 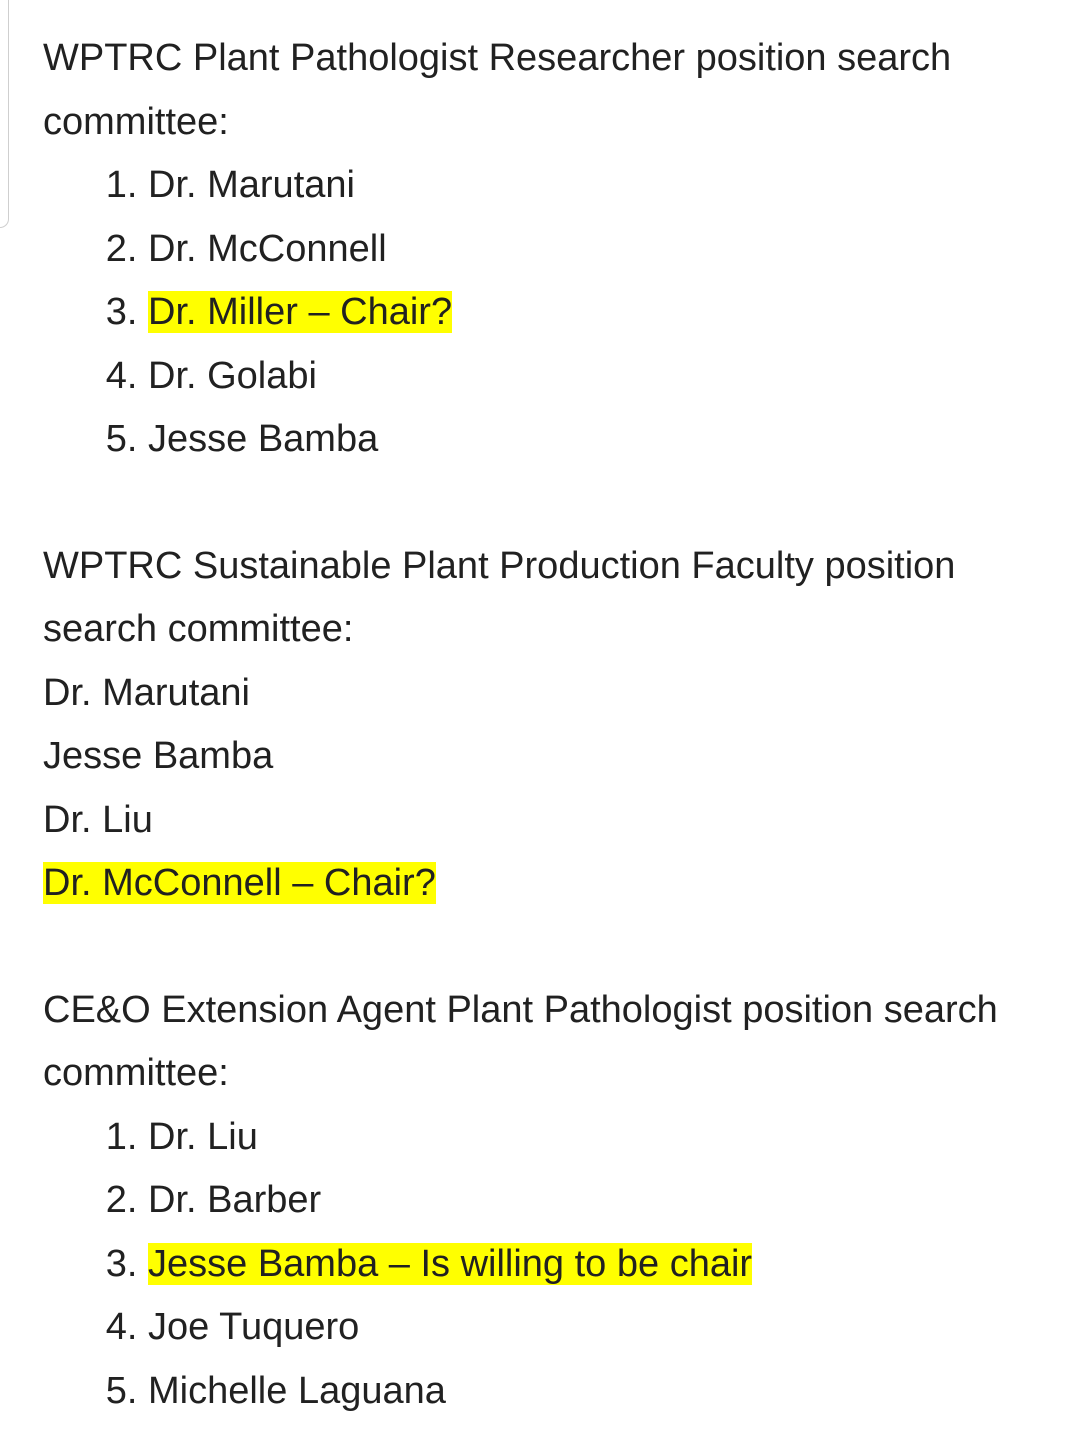 What do you see at coordinates (595, 313) in the screenshot?
I see `list-item: Dr. Miller – Chair?` at bounding box center [595, 313].